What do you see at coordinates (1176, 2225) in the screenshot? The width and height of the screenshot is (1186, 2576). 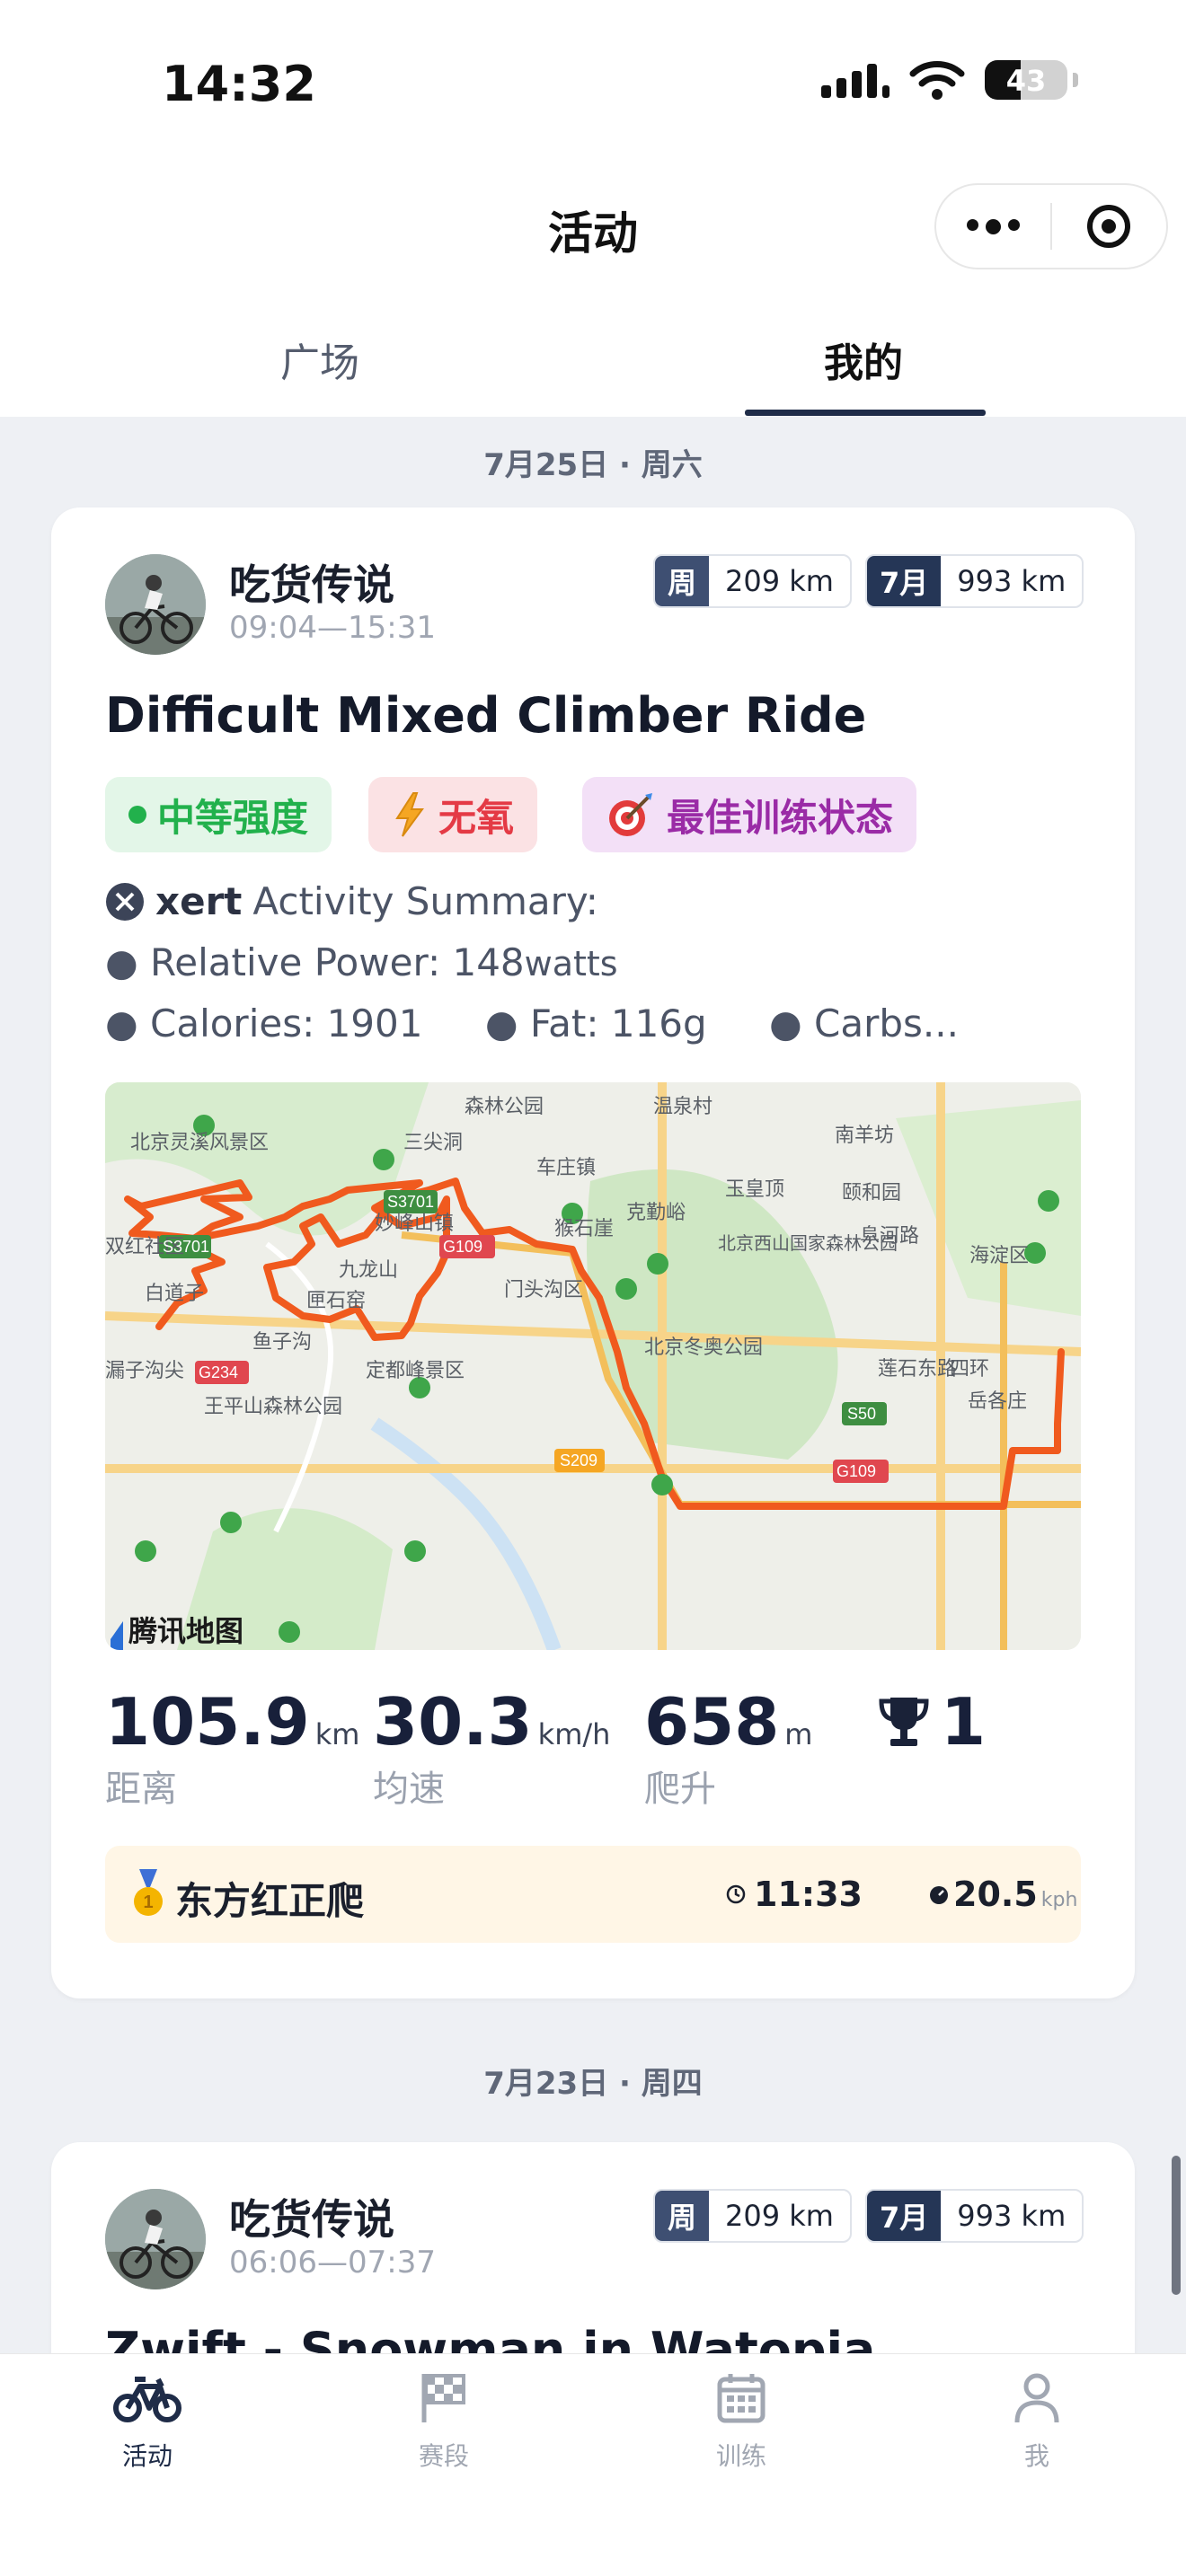 I see `scrollbar` at bounding box center [1176, 2225].